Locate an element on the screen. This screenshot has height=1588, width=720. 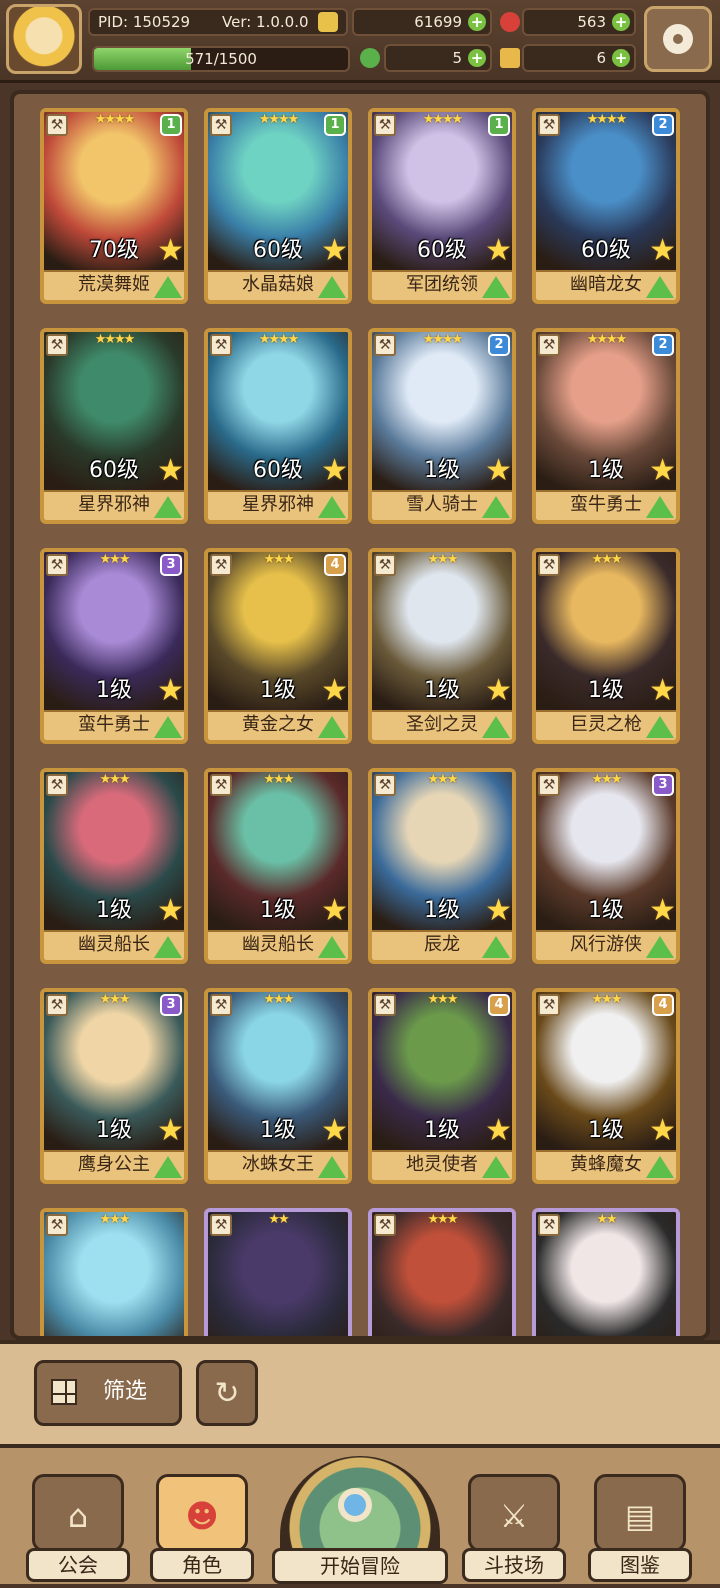
refresh-button: ↻ is located at coordinates (227, 1393).